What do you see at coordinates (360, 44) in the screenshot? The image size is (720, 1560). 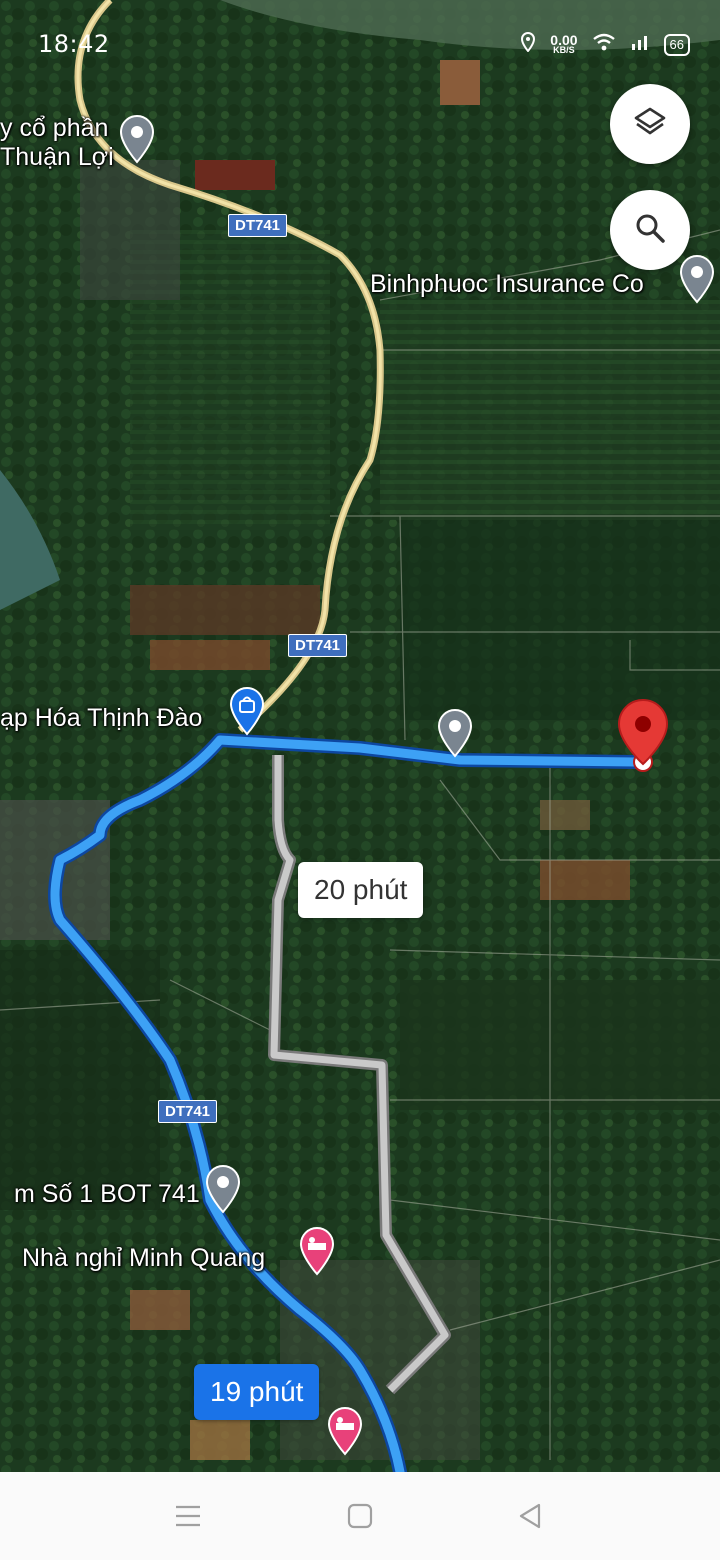 I see `status-bar: 18:42 0.00 KB/S 66` at bounding box center [360, 44].